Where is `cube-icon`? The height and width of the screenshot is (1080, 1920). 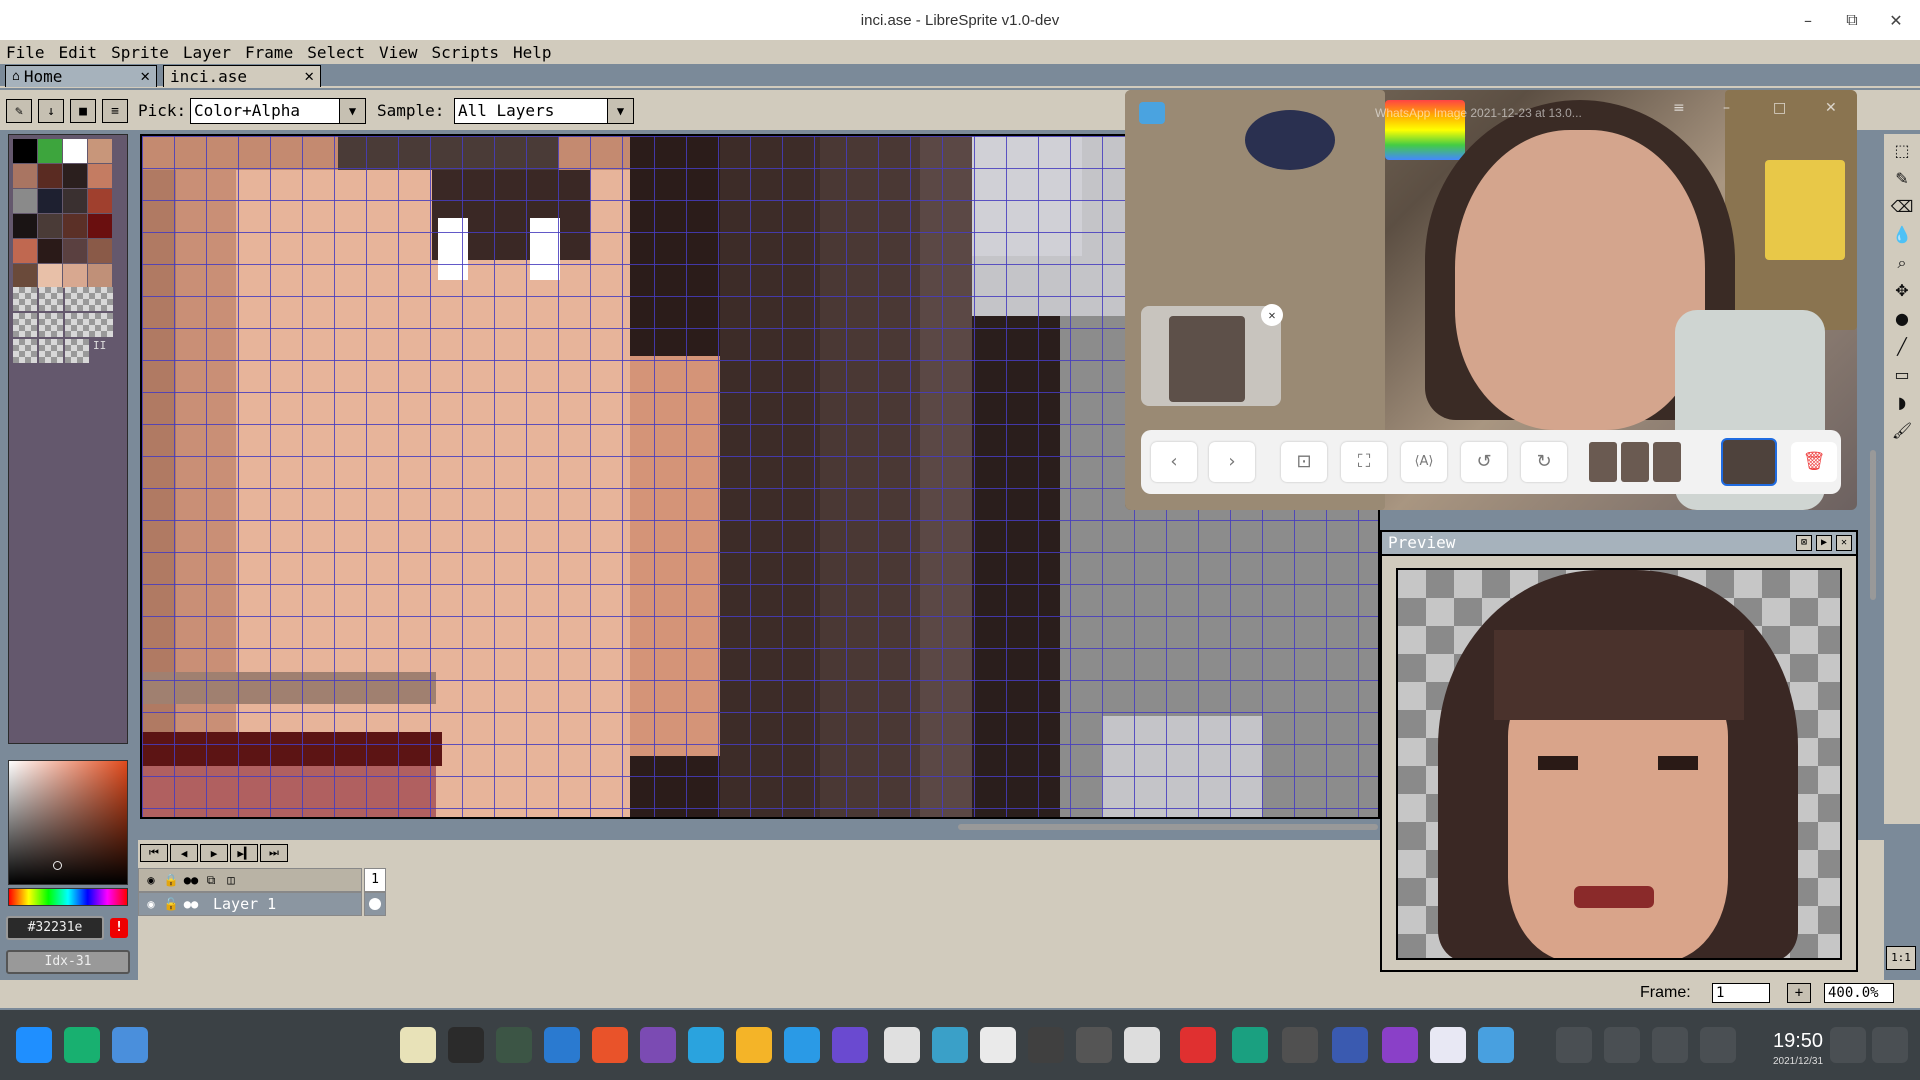
cube-icon is located at coordinates (1400, 1045).